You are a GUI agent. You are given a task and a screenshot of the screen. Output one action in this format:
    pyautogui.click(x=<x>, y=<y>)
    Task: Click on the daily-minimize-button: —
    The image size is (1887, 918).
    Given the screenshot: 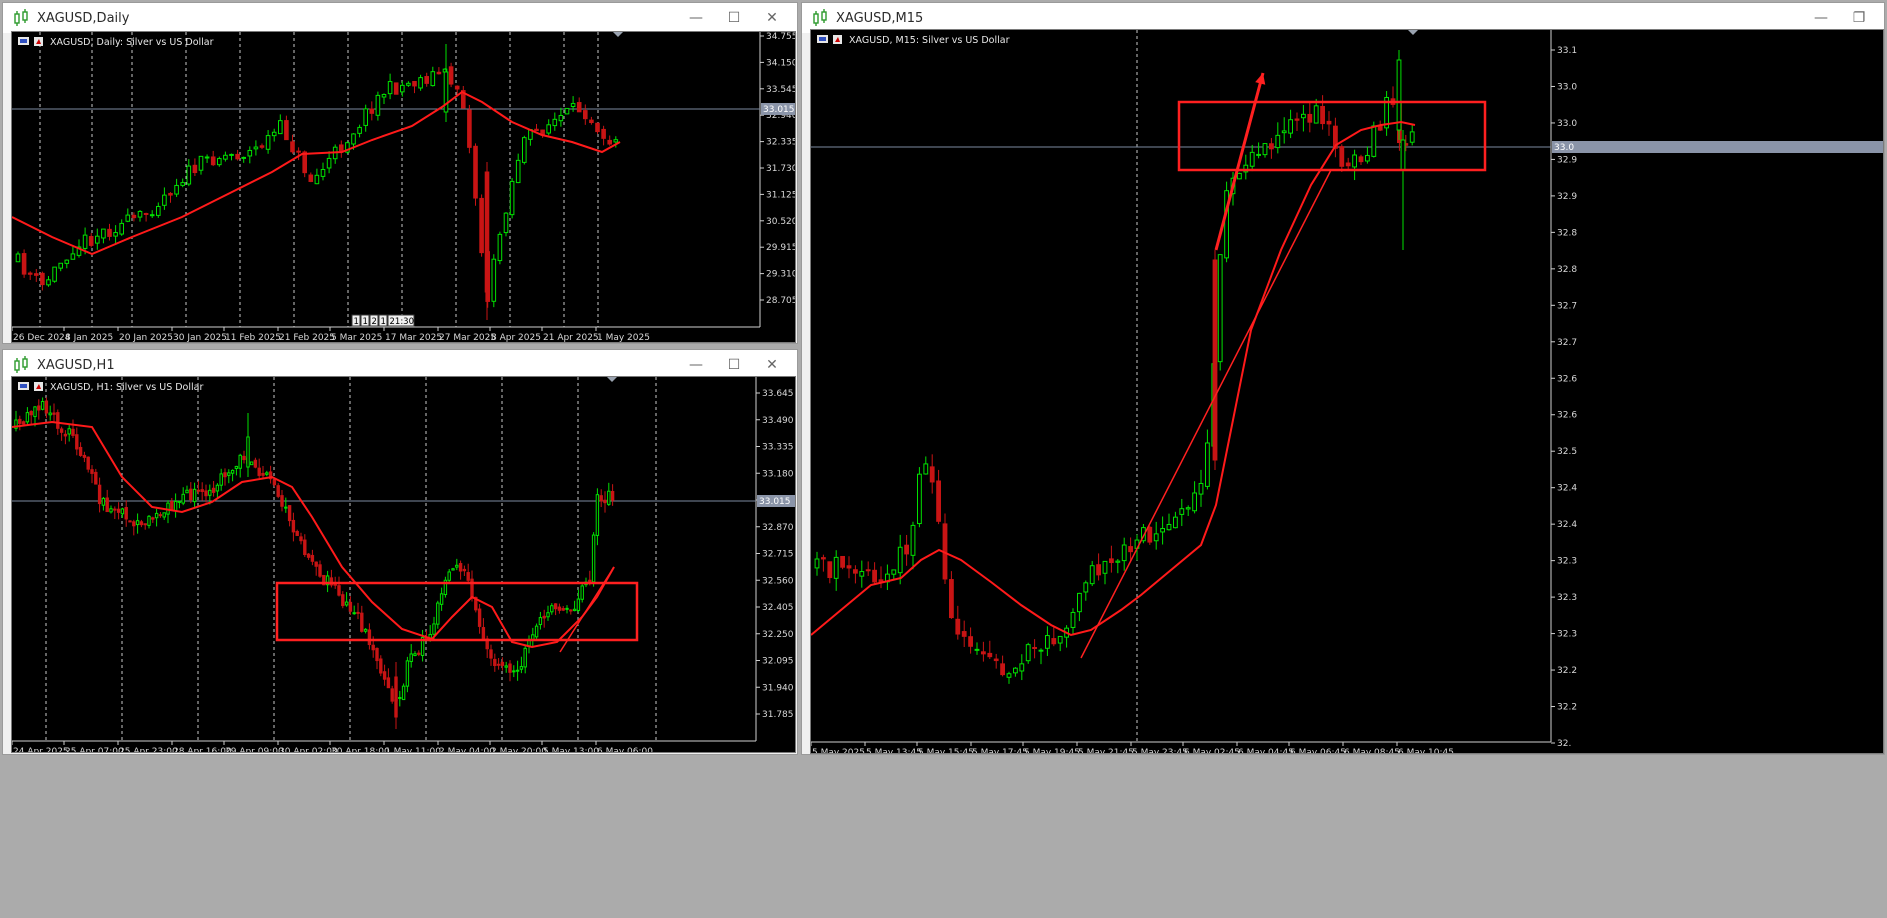 What is the action you would take?
    pyautogui.click(x=696, y=18)
    